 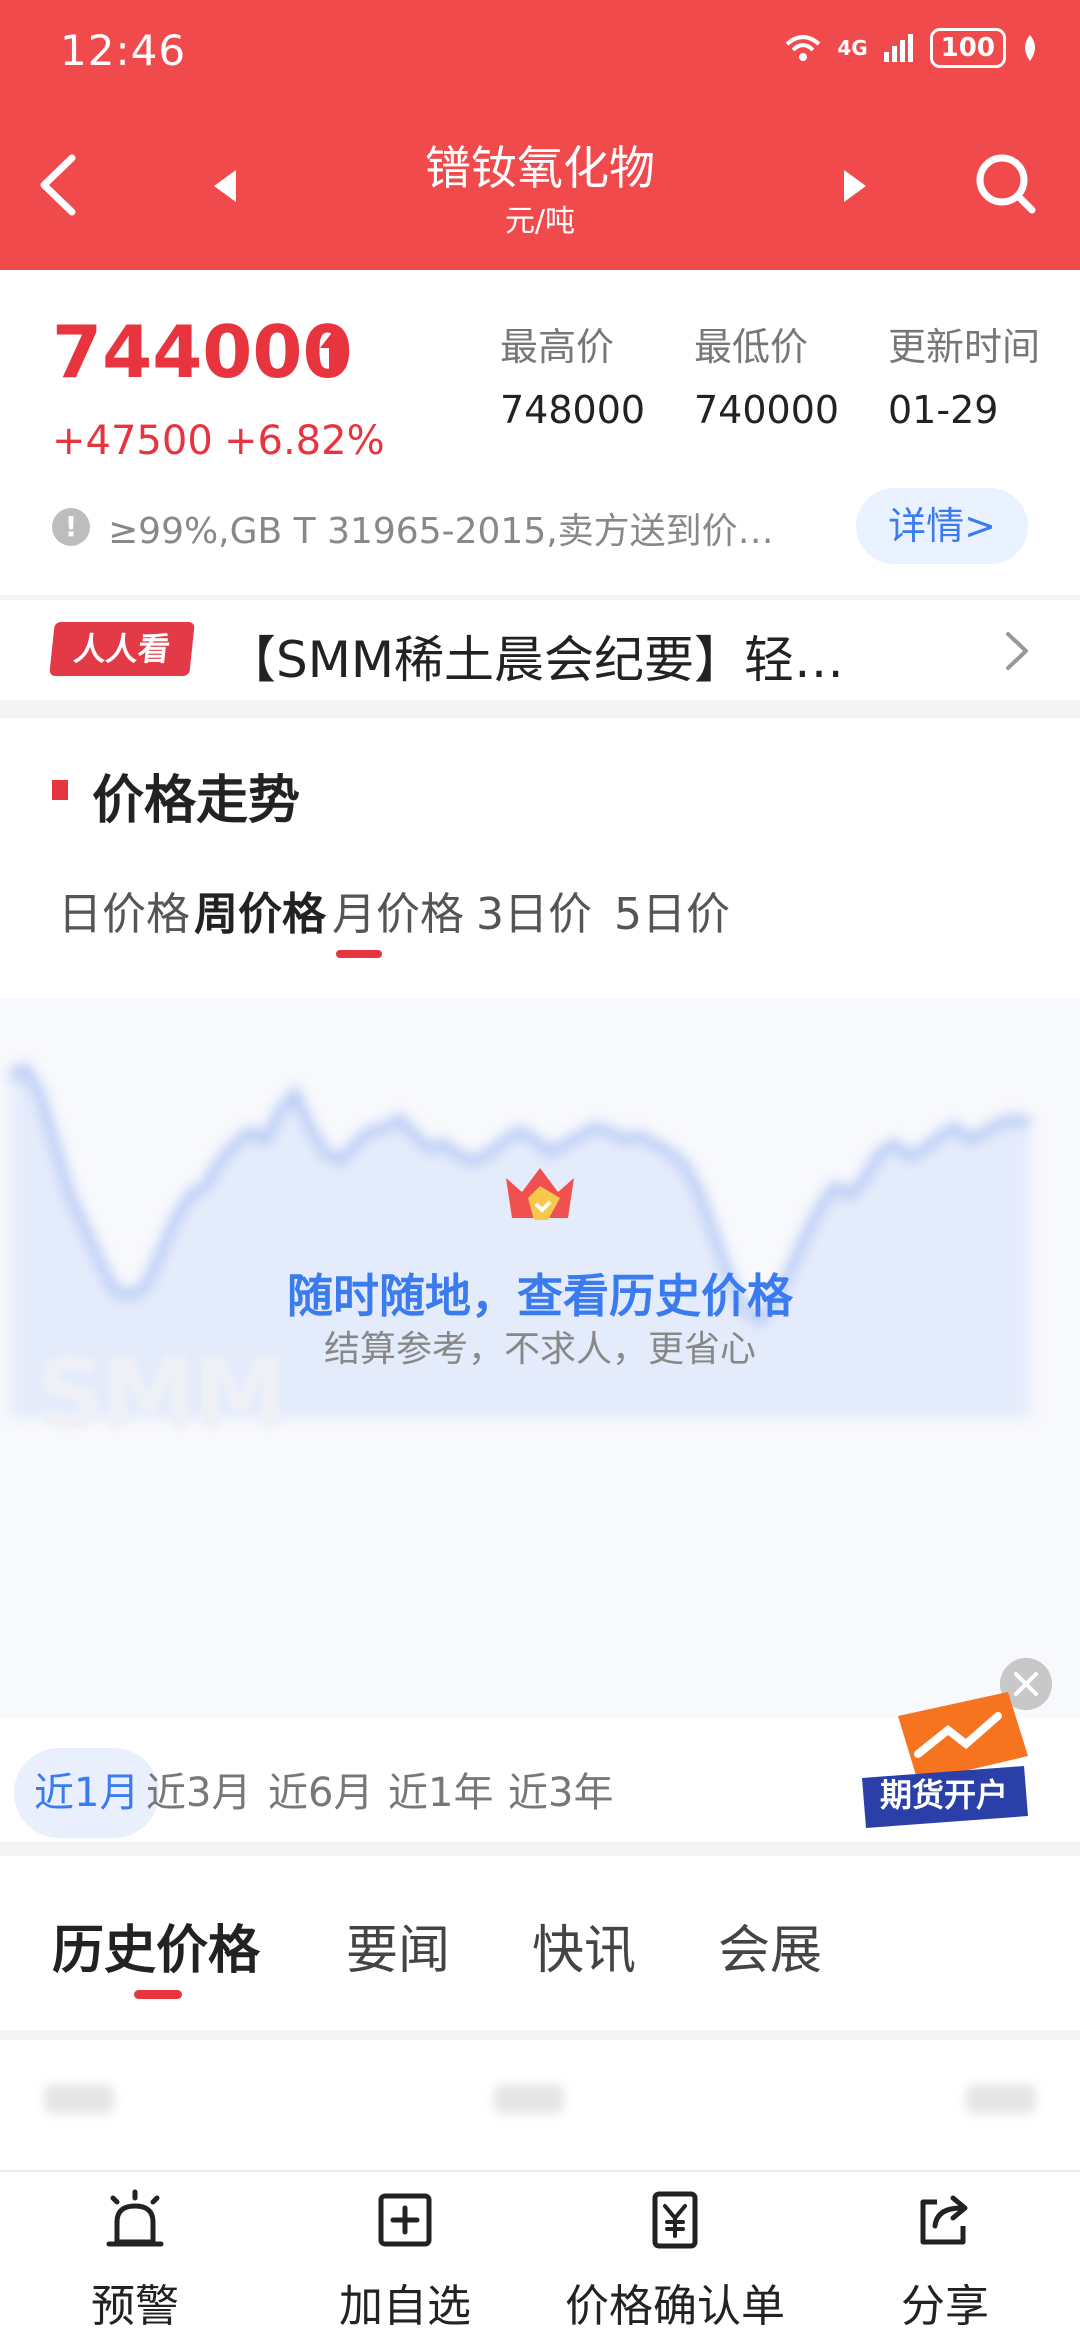 What do you see at coordinates (135, 2306) in the screenshot?
I see `alert-label: 预警` at bounding box center [135, 2306].